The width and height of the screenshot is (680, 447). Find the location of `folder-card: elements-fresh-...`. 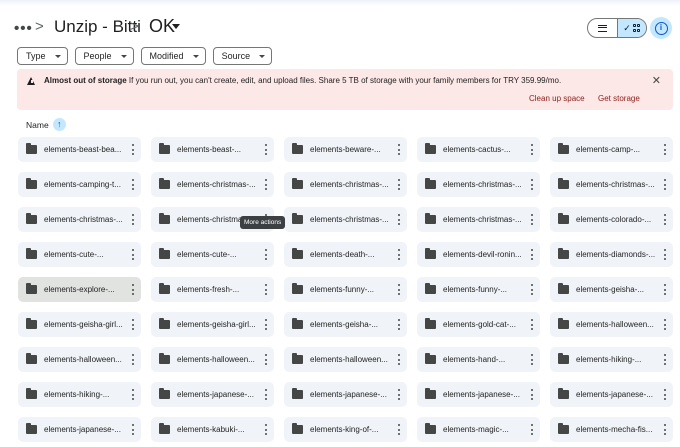

folder-card: elements-fresh-... is located at coordinates (212, 289).